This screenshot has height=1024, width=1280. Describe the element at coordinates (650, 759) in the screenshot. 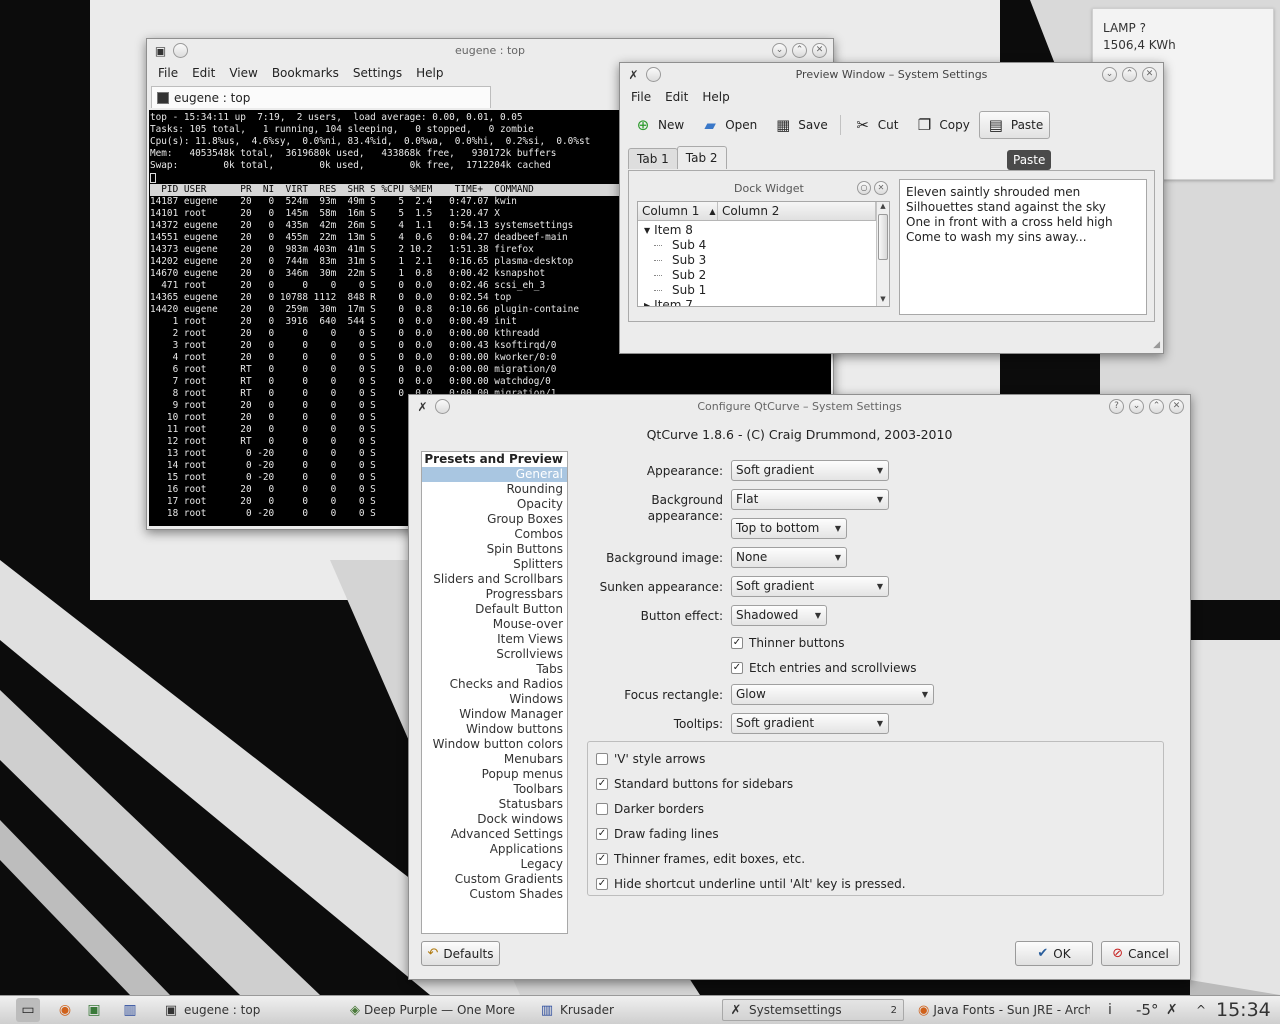

I see `option-checkbox: 'V' style arrows` at that location.